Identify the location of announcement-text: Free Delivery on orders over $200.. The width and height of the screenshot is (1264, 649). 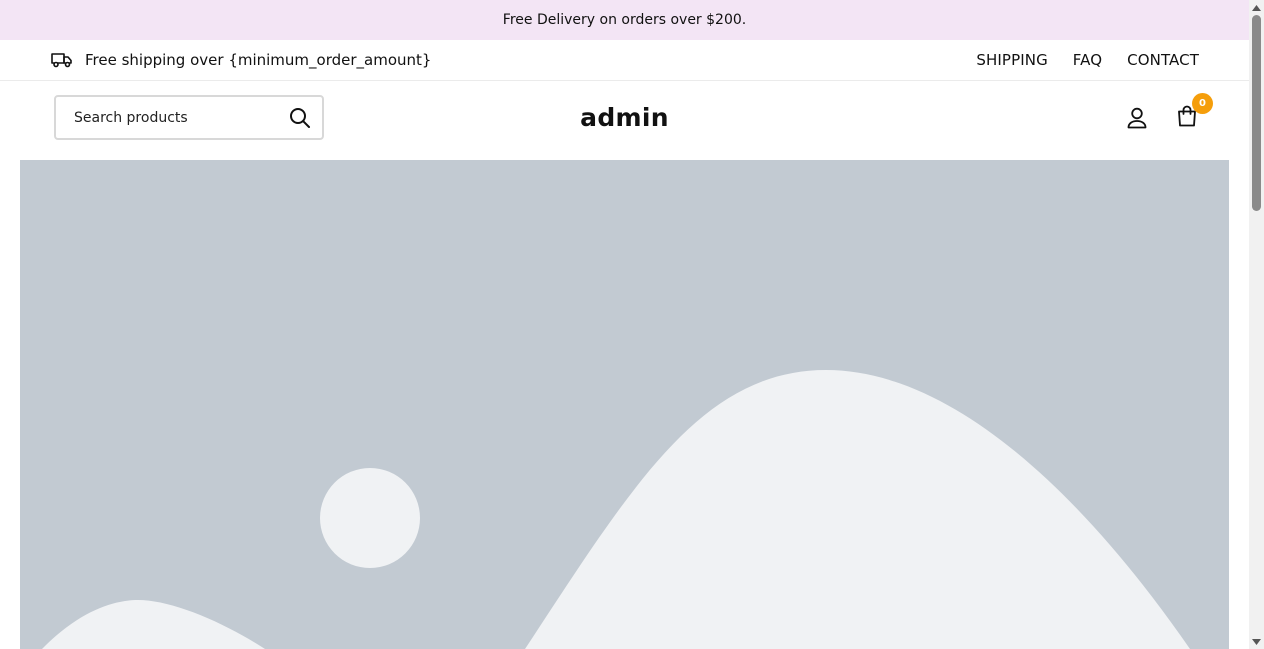
(624, 20).